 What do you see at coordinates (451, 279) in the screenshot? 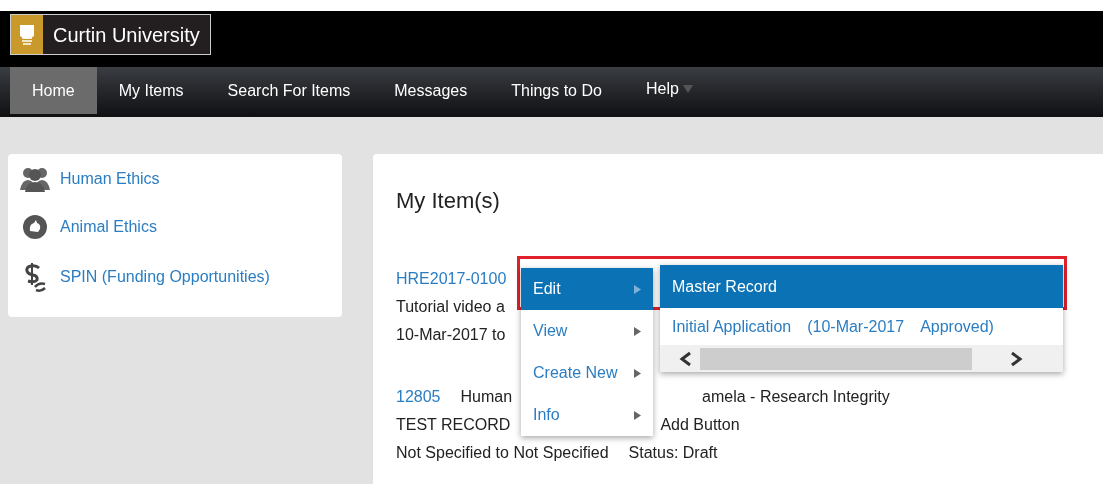
I see `item-link: HRE2017-0100` at bounding box center [451, 279].